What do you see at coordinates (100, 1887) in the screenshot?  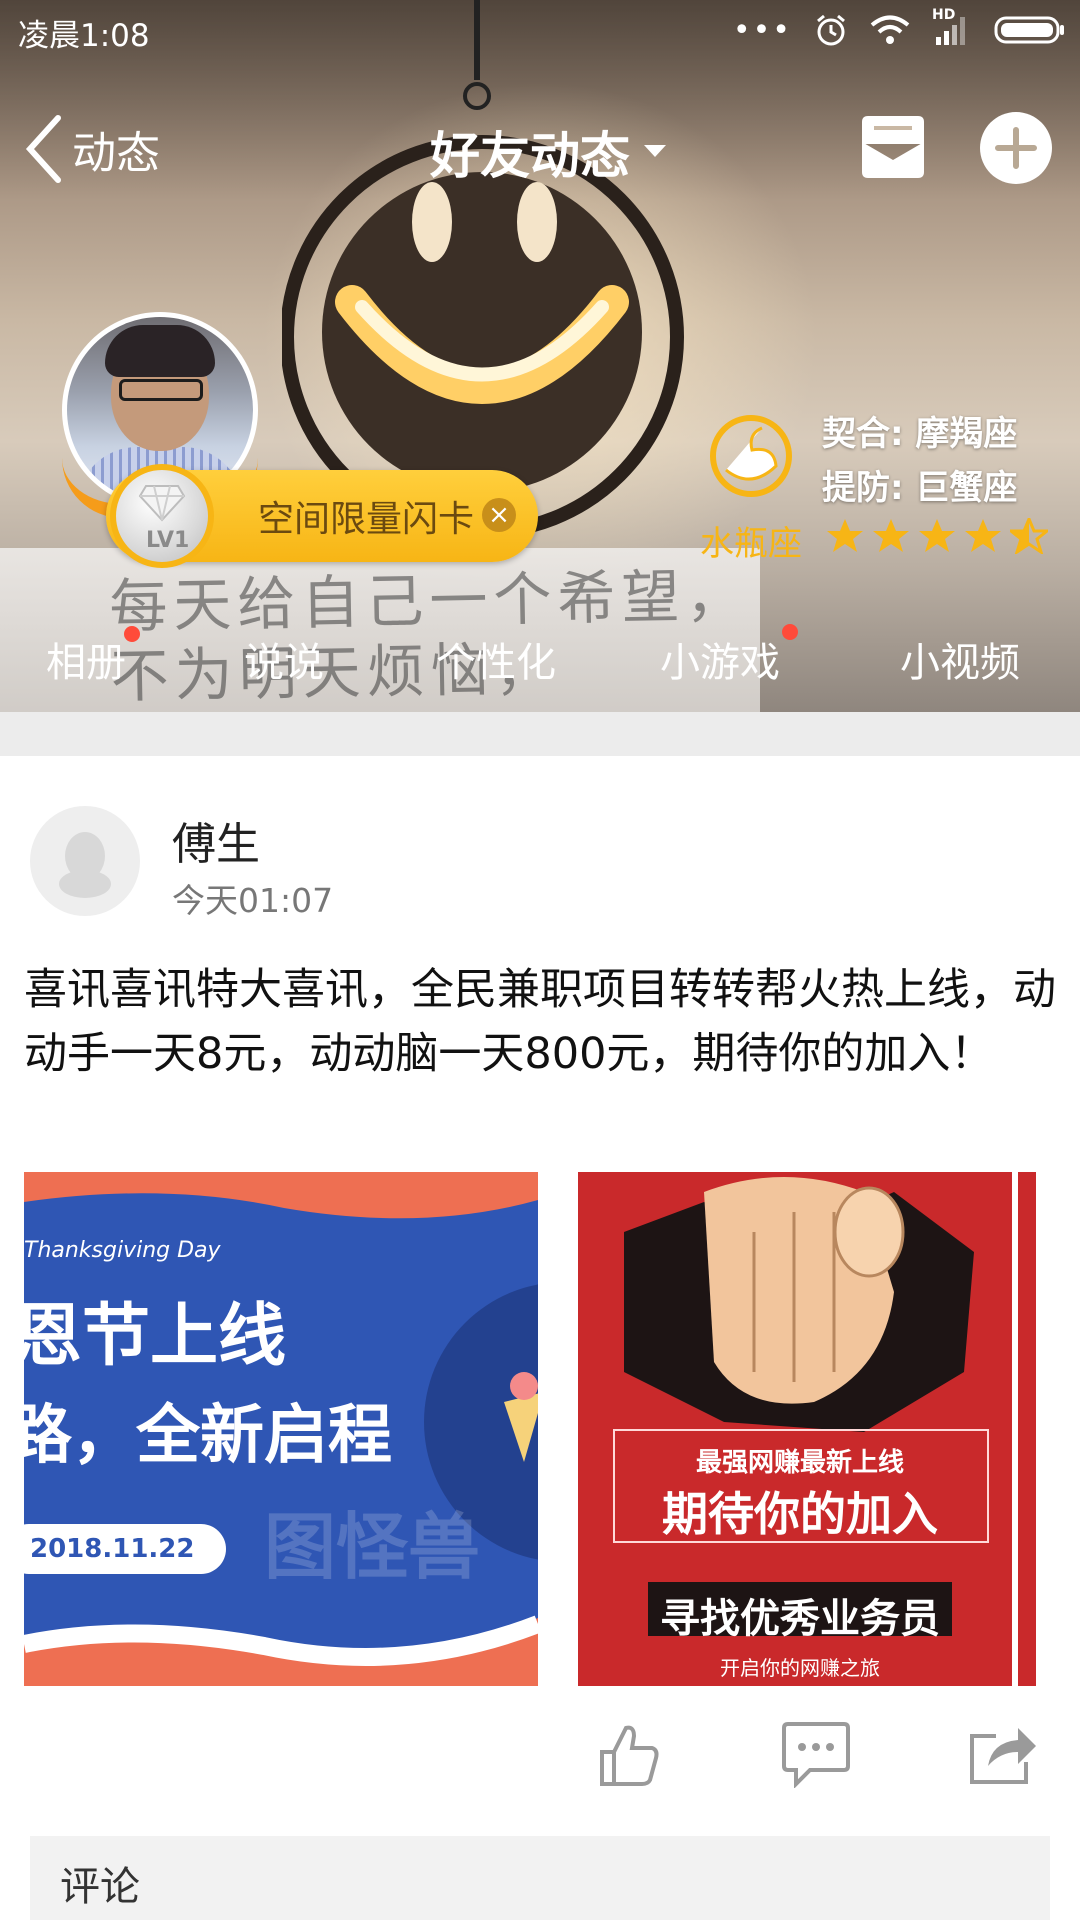 I see `comment-placeholder: 评论` at bounding box center [100, 1887].